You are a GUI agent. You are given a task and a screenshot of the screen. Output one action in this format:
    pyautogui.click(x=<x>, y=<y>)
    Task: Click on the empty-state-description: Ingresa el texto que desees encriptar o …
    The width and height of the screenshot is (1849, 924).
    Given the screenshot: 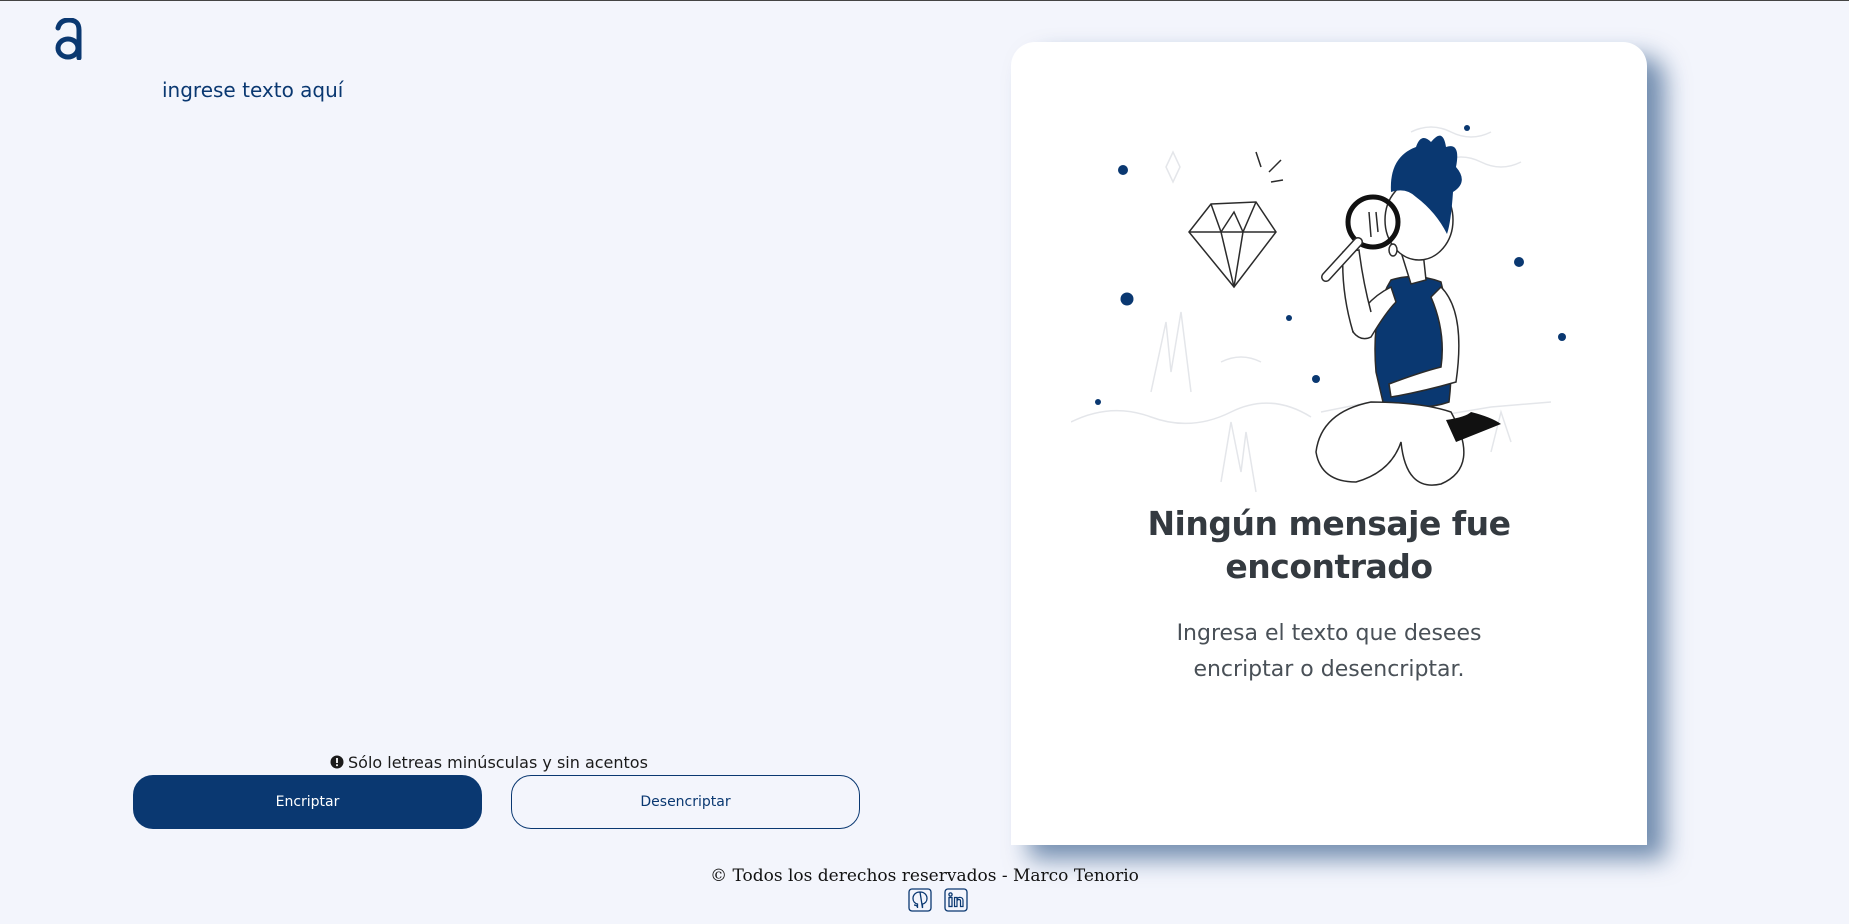 What is the action you would take?
    pyautogui.click(x=1329, y=651)
    